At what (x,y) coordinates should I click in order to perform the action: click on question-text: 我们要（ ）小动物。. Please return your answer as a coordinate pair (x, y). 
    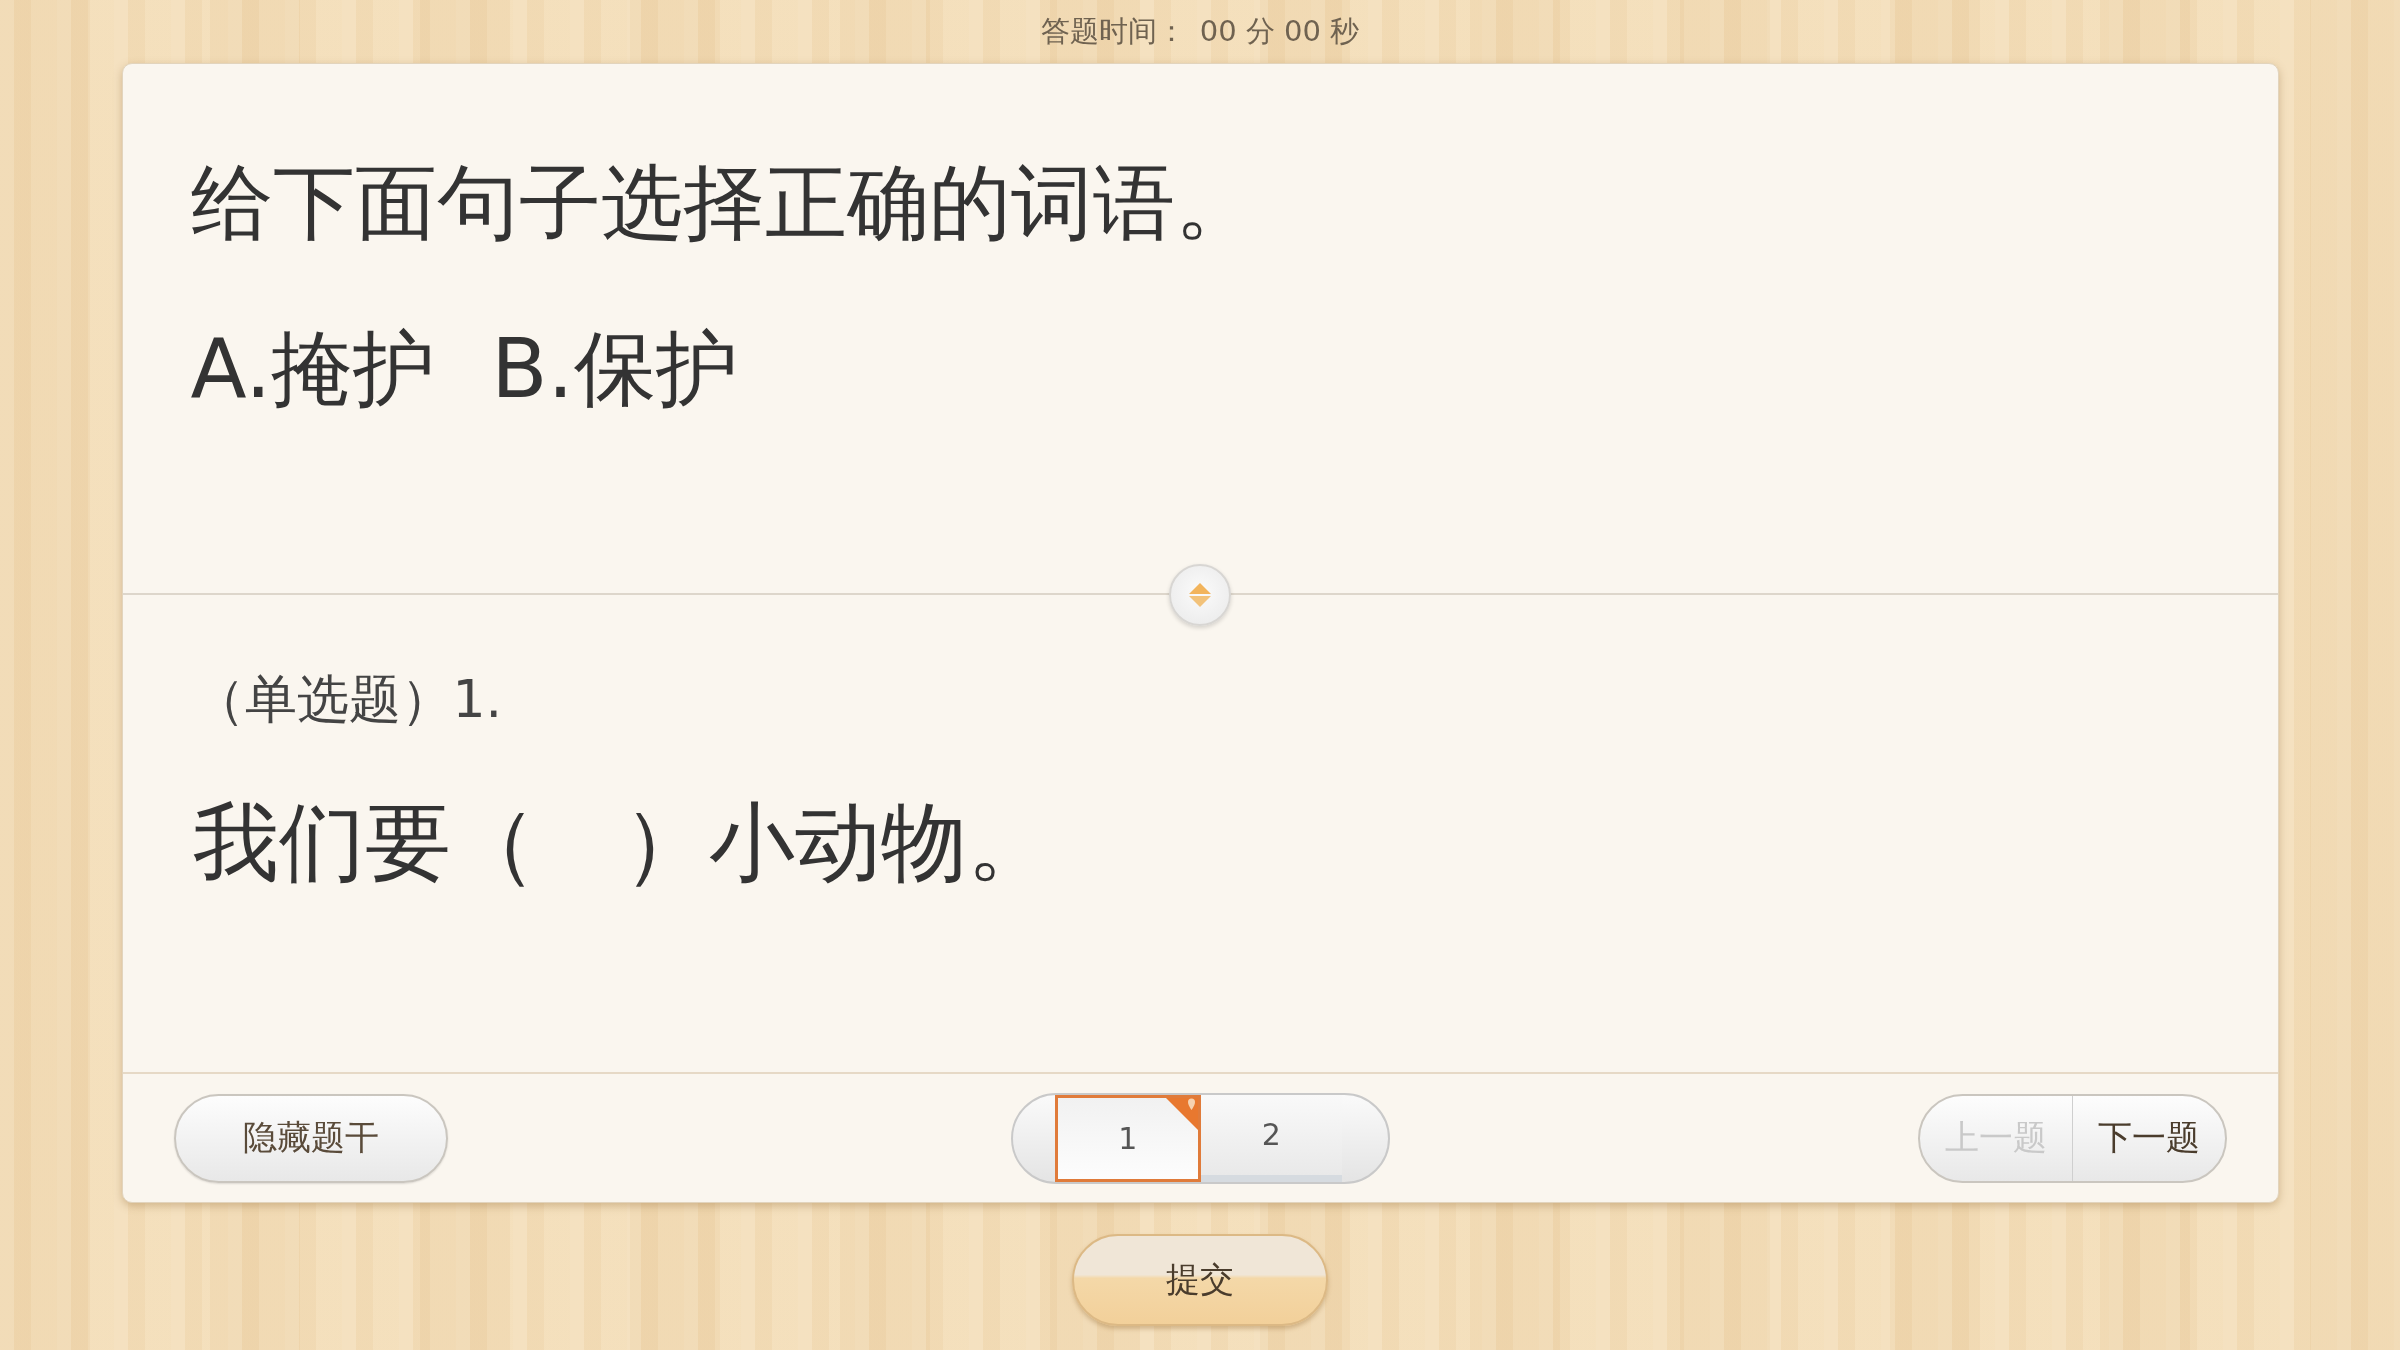
    Looking at the image, I should click on (622, 842).